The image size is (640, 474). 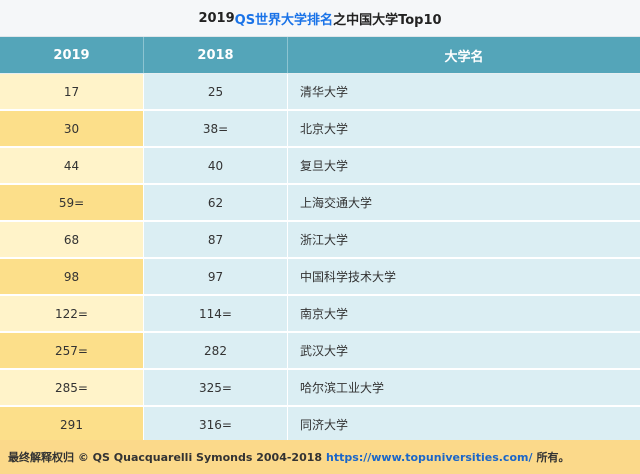 What do you see at coordinates (215, 313) in the screenshot?
I see `rank-2018: 114=` at bounding box center [215, 313].